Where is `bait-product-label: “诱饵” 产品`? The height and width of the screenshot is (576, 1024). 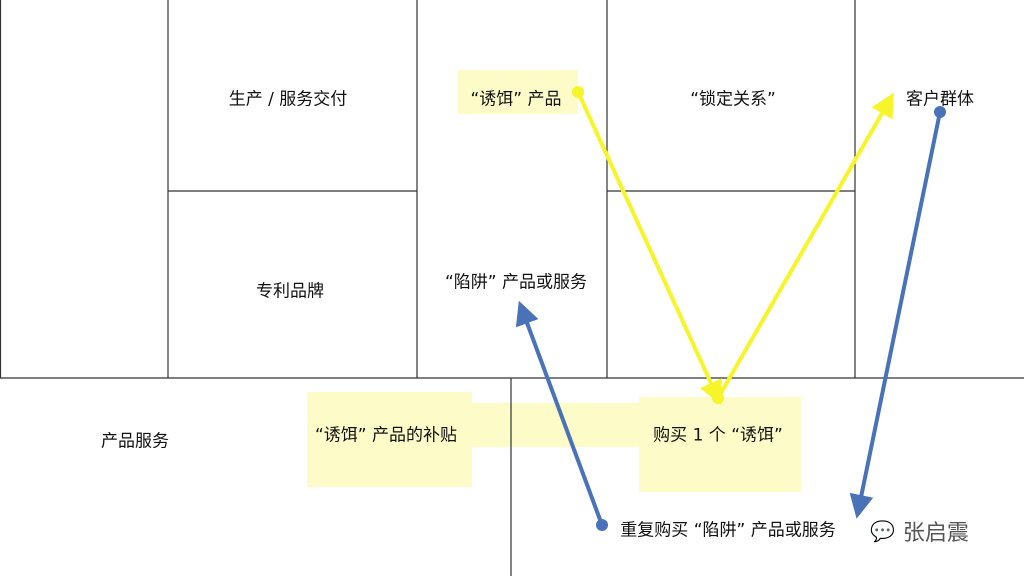 bait-product-label: “诱饵” 产品 is located at coordinates (516, 99).